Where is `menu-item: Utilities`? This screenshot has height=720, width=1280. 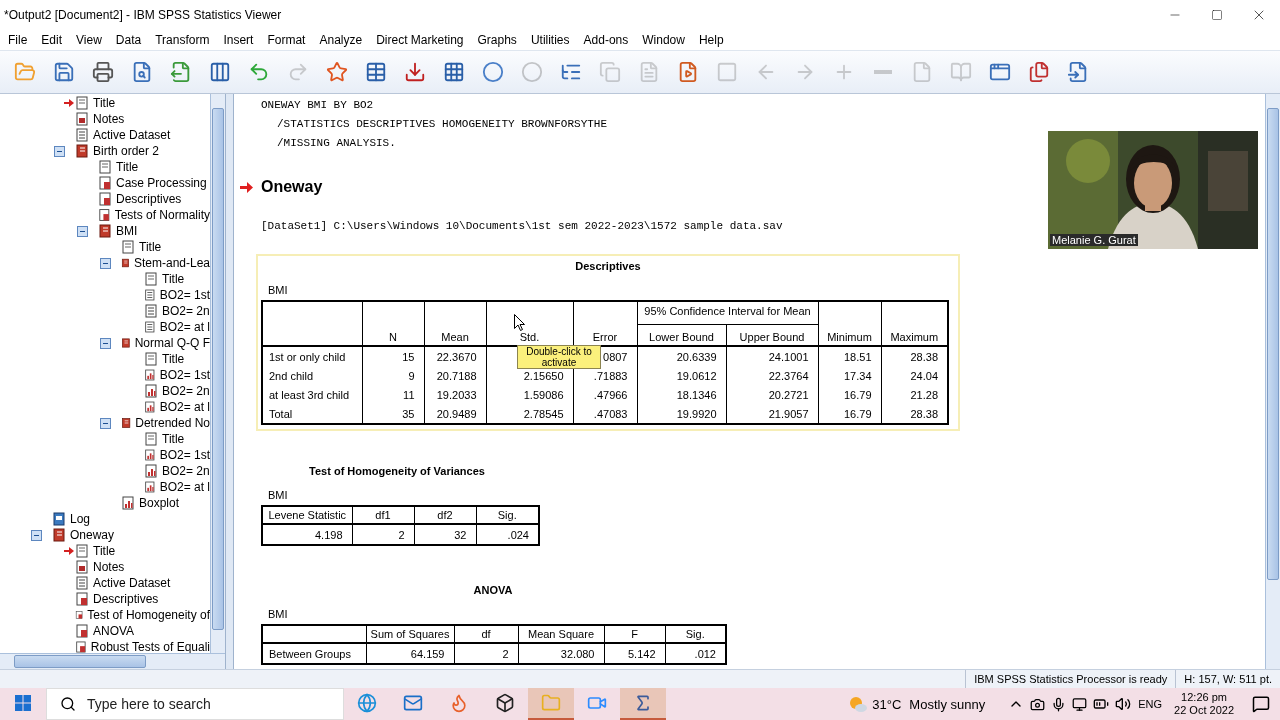 menu-item: Utilities is located at coordinates (550, 40).